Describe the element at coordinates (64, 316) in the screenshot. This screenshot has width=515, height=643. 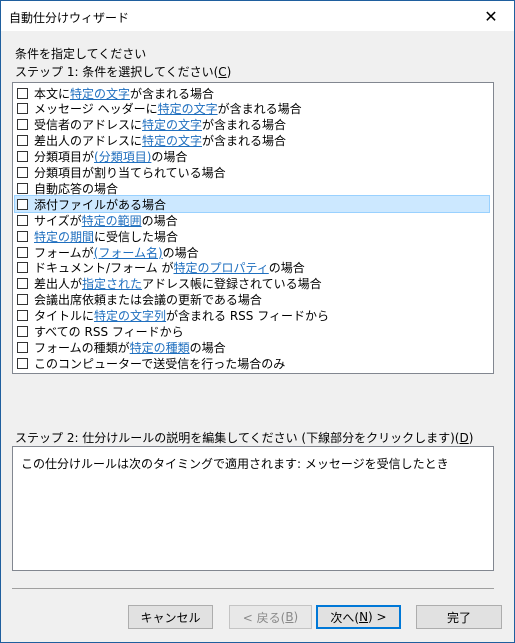
I see `condition-text: タイトルに` at that location.